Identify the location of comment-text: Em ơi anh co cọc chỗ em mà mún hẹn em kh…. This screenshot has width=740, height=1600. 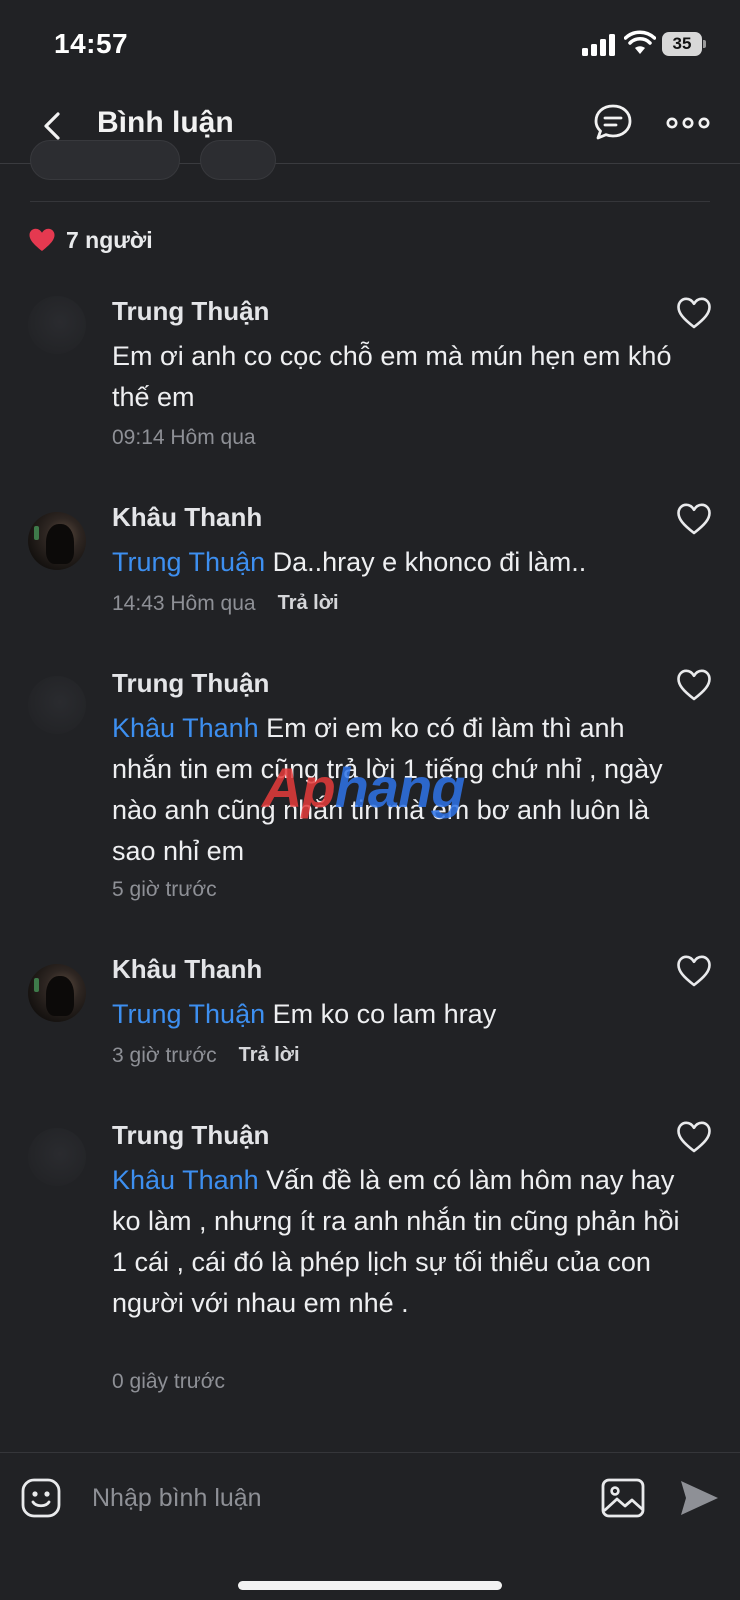
(397, 377).